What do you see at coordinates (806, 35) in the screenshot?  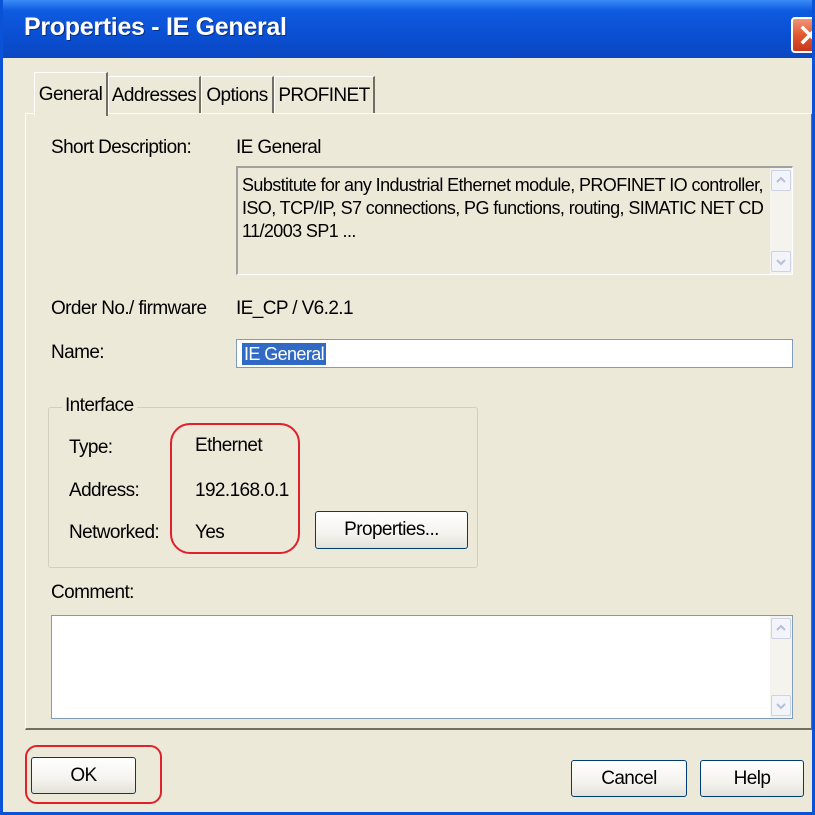 I see `close-icon` at bounding box center [806, 35].